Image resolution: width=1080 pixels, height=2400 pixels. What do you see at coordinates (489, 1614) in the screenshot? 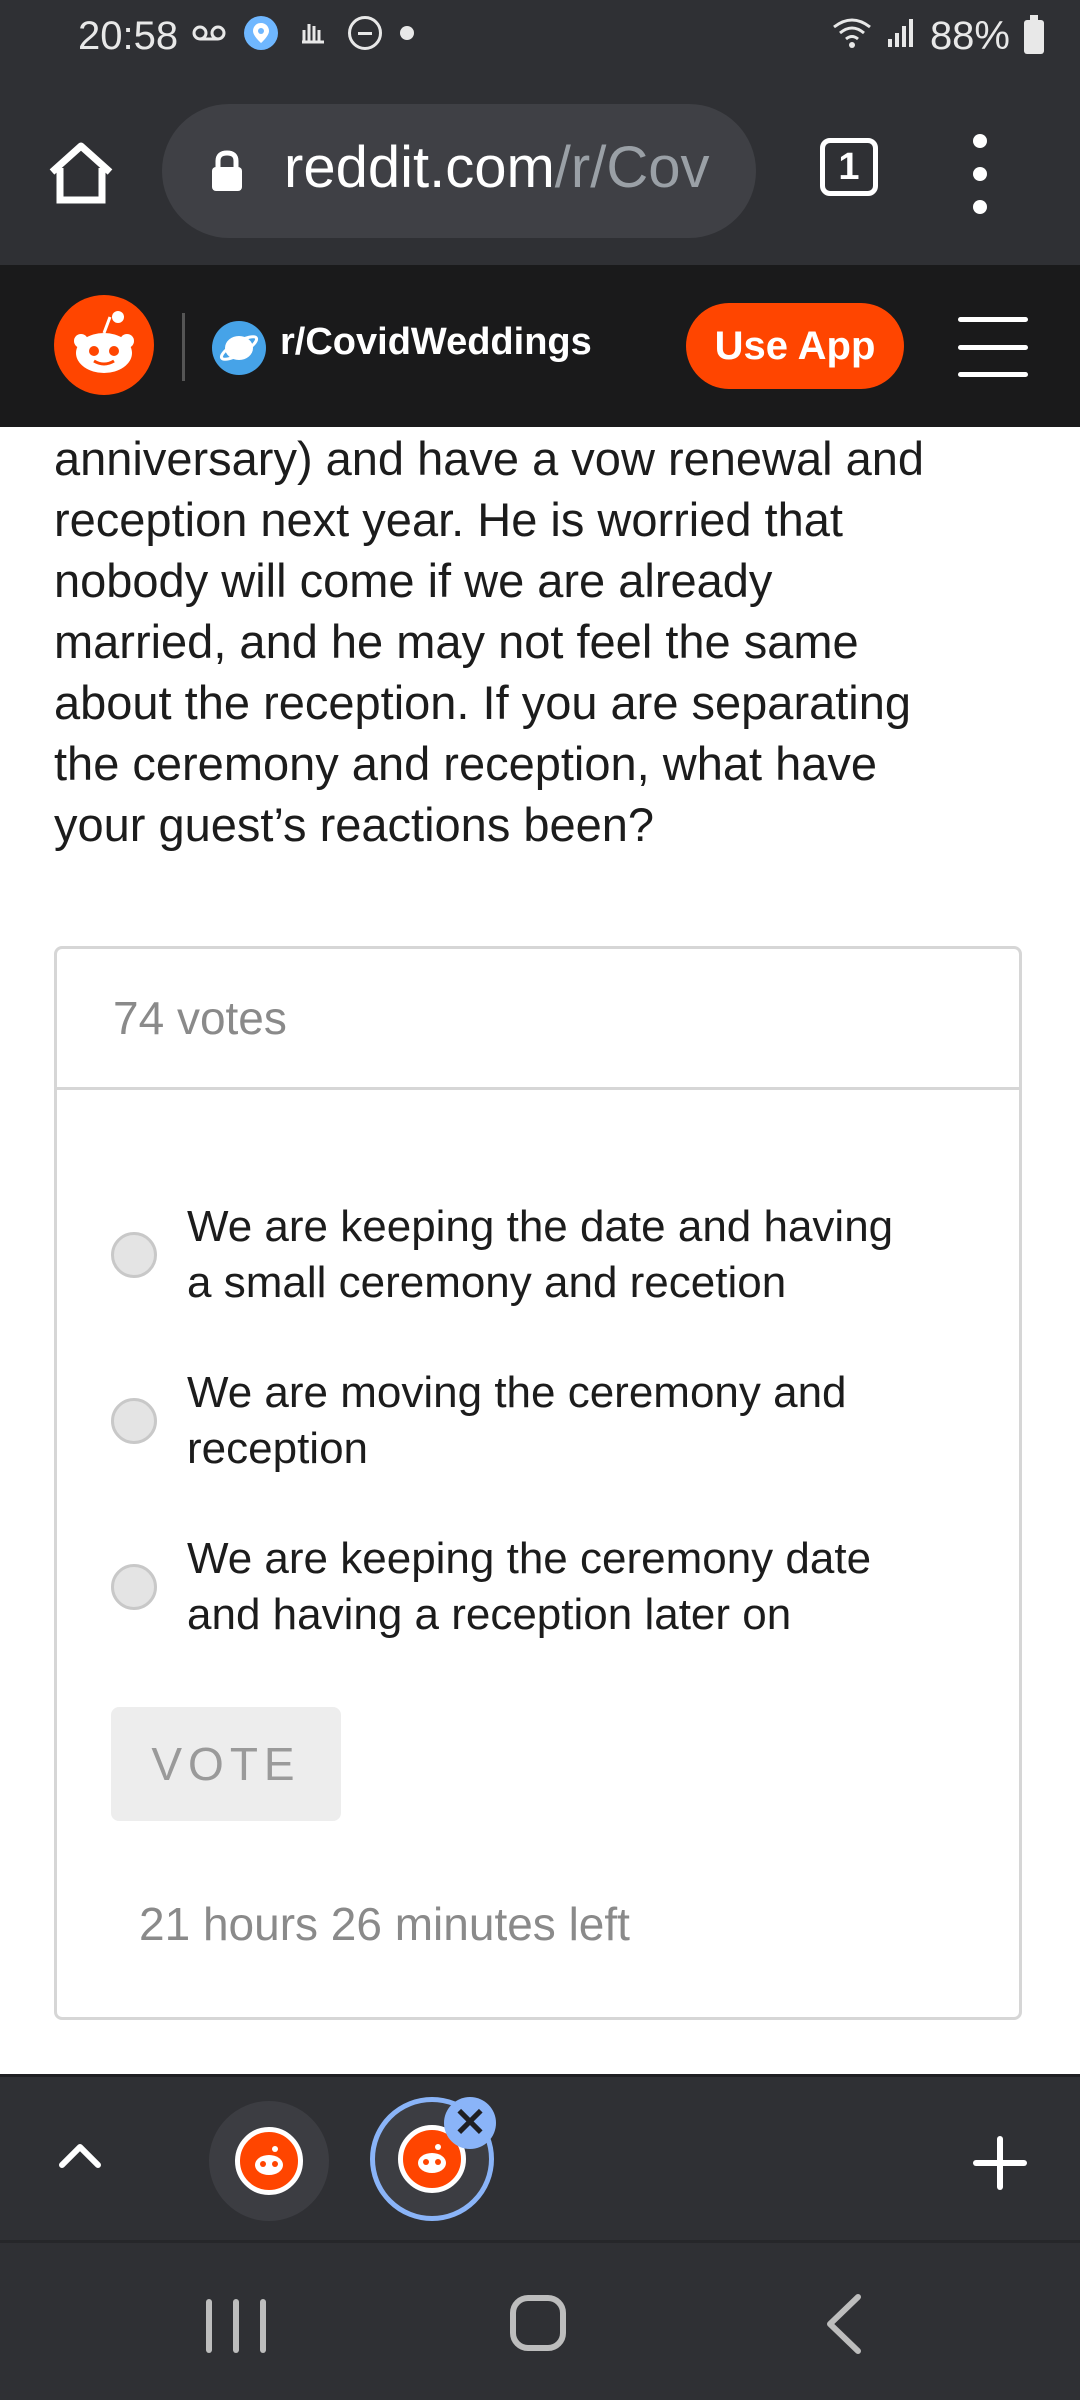
I see `poll-option-line: and having a reception later on` at bounding box center [489, 1614].